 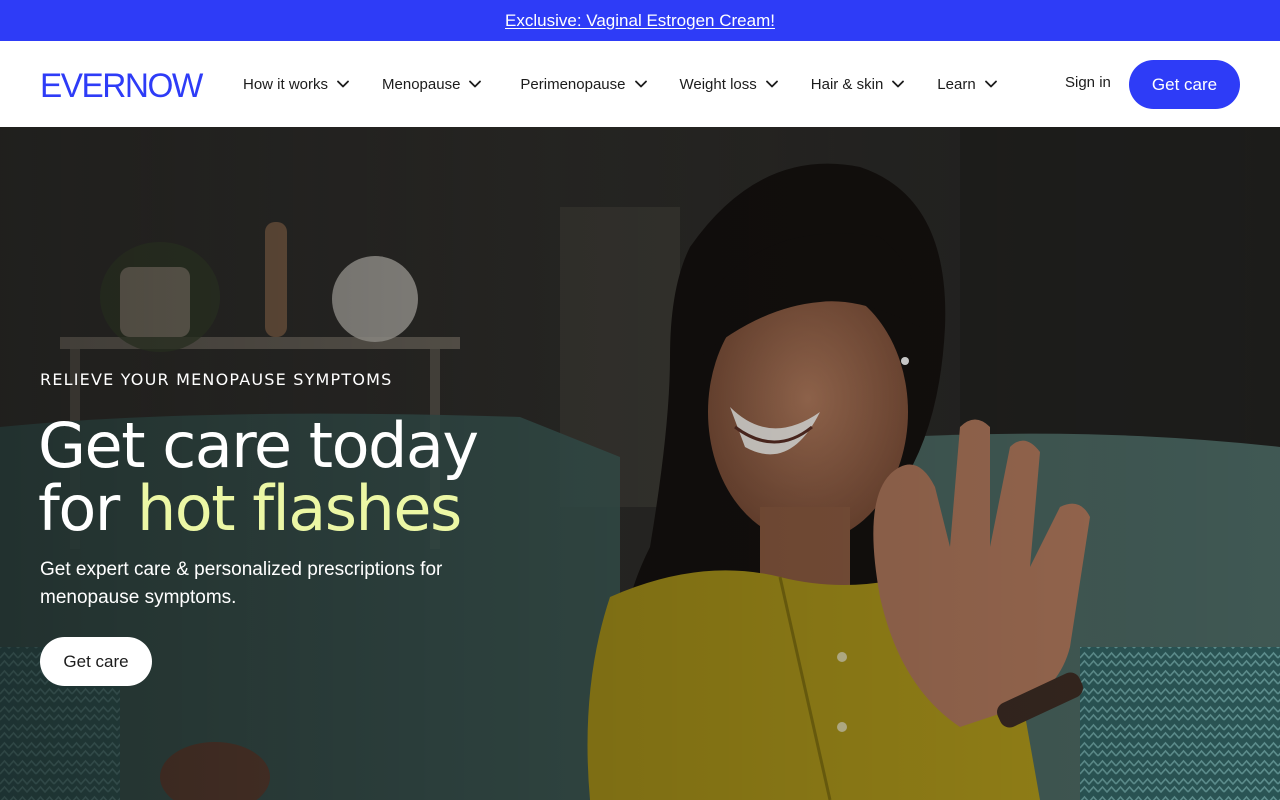 What do you see at coordinates (96, 661) in the screenshot?
I see `get-care-button-hero: Get care` at bounding box center [96, 661].